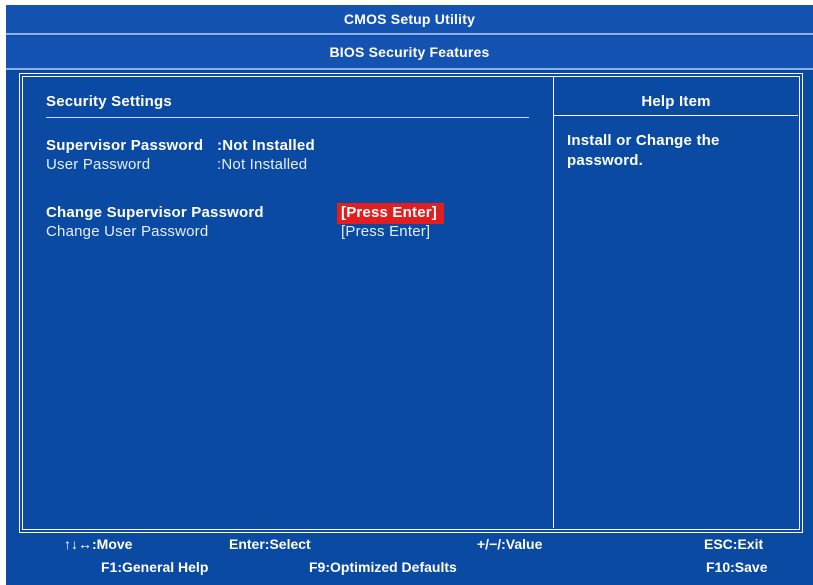  I want to click on exit-hint: ESC:Exit, so click(734, 544).